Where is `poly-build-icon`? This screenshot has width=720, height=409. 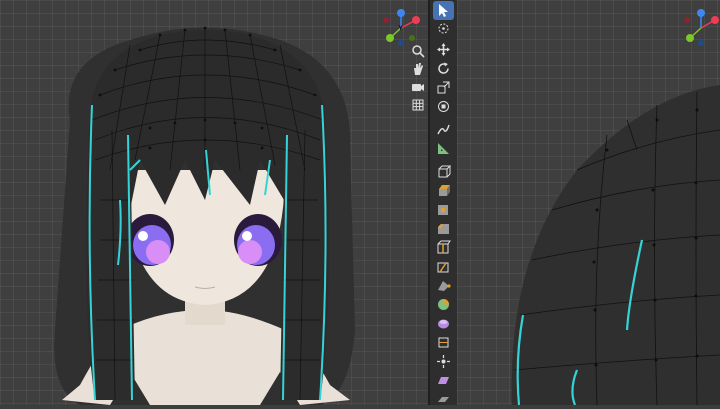
poly-build-icon is located at coordinates (444, 286).